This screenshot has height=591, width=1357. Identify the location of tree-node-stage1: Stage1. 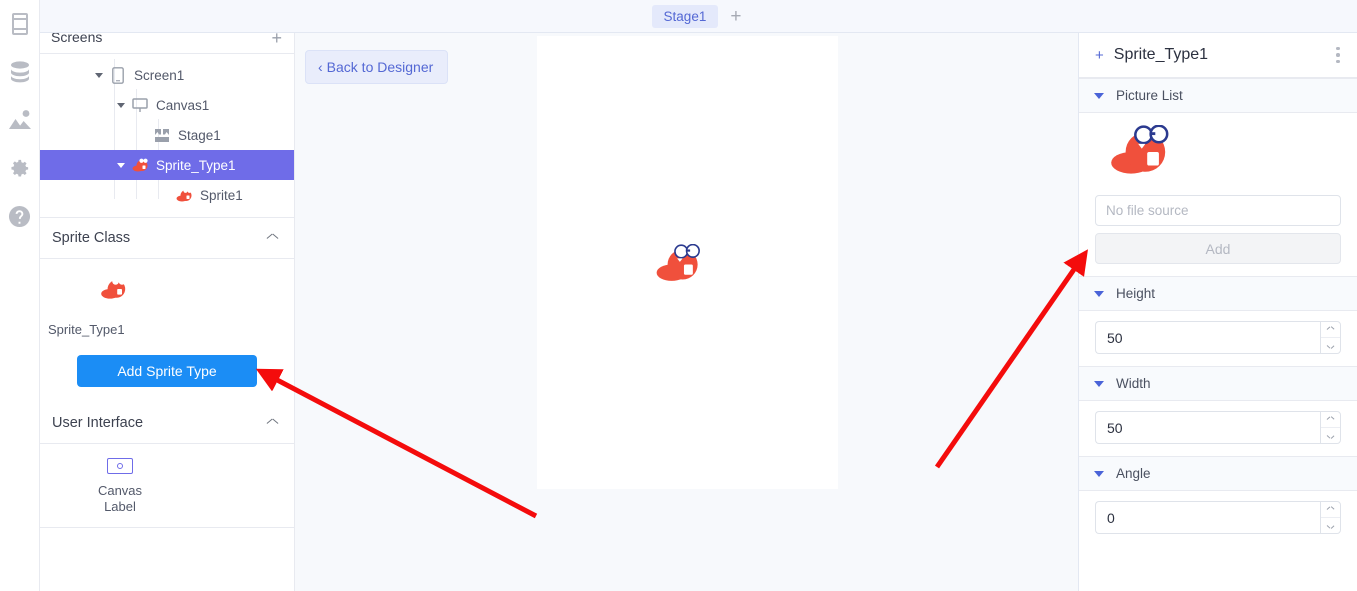
(167, 135).